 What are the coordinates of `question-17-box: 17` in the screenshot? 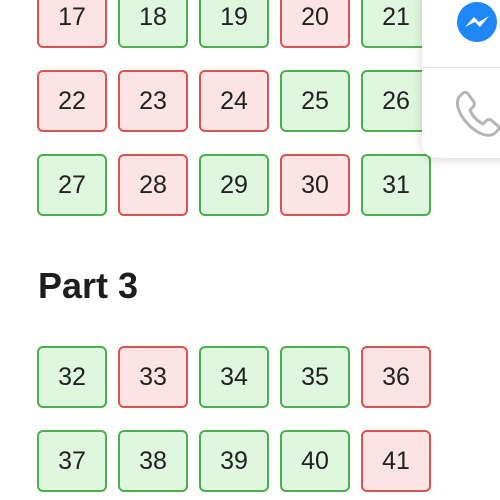 It's located at (72, 24).